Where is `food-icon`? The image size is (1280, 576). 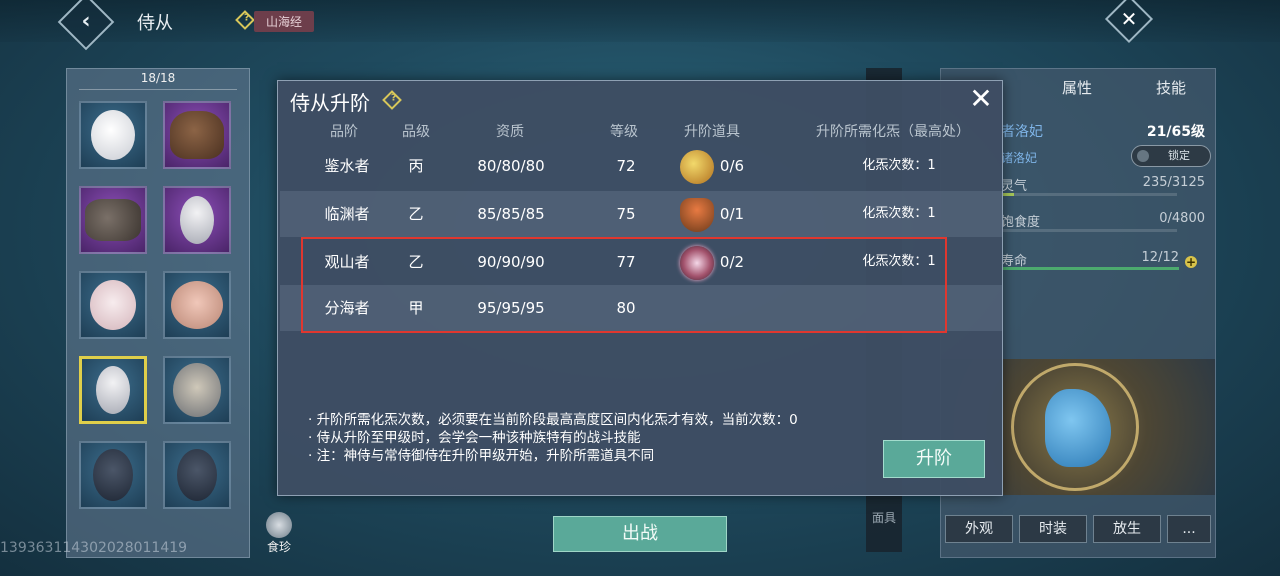 food-icon is located at coordinates (279, 525).